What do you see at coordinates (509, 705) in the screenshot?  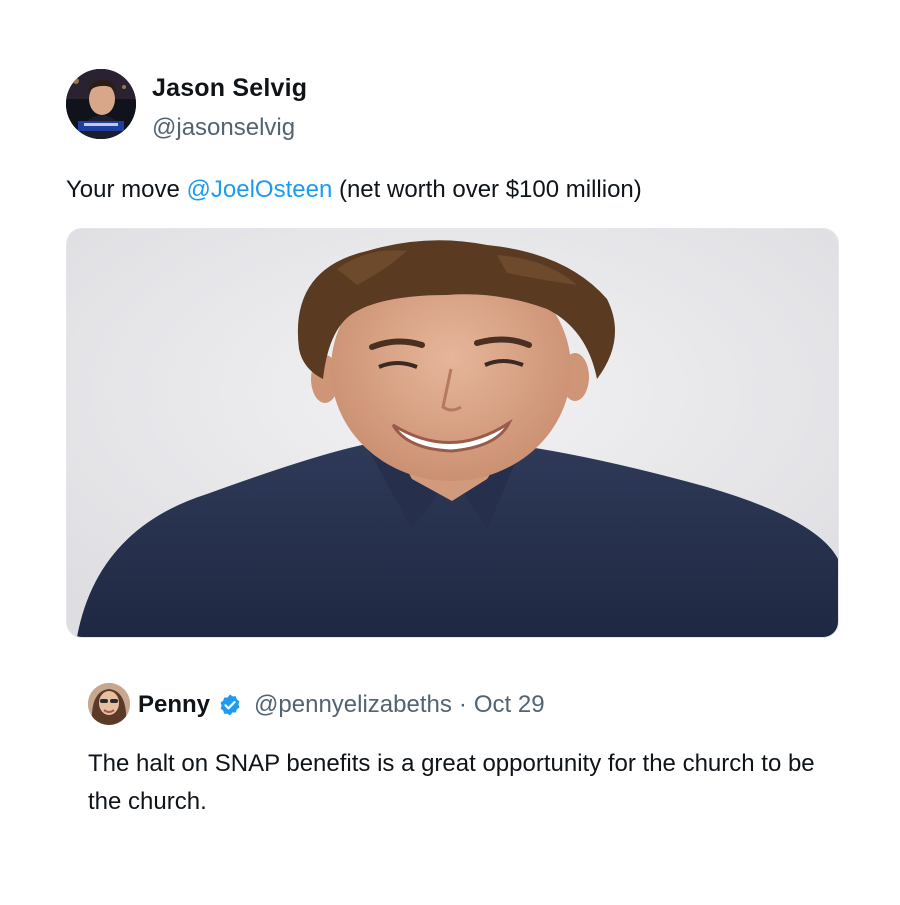 I see `quoted-tweet-date: Oct 29` at bounding box center [509, 705].